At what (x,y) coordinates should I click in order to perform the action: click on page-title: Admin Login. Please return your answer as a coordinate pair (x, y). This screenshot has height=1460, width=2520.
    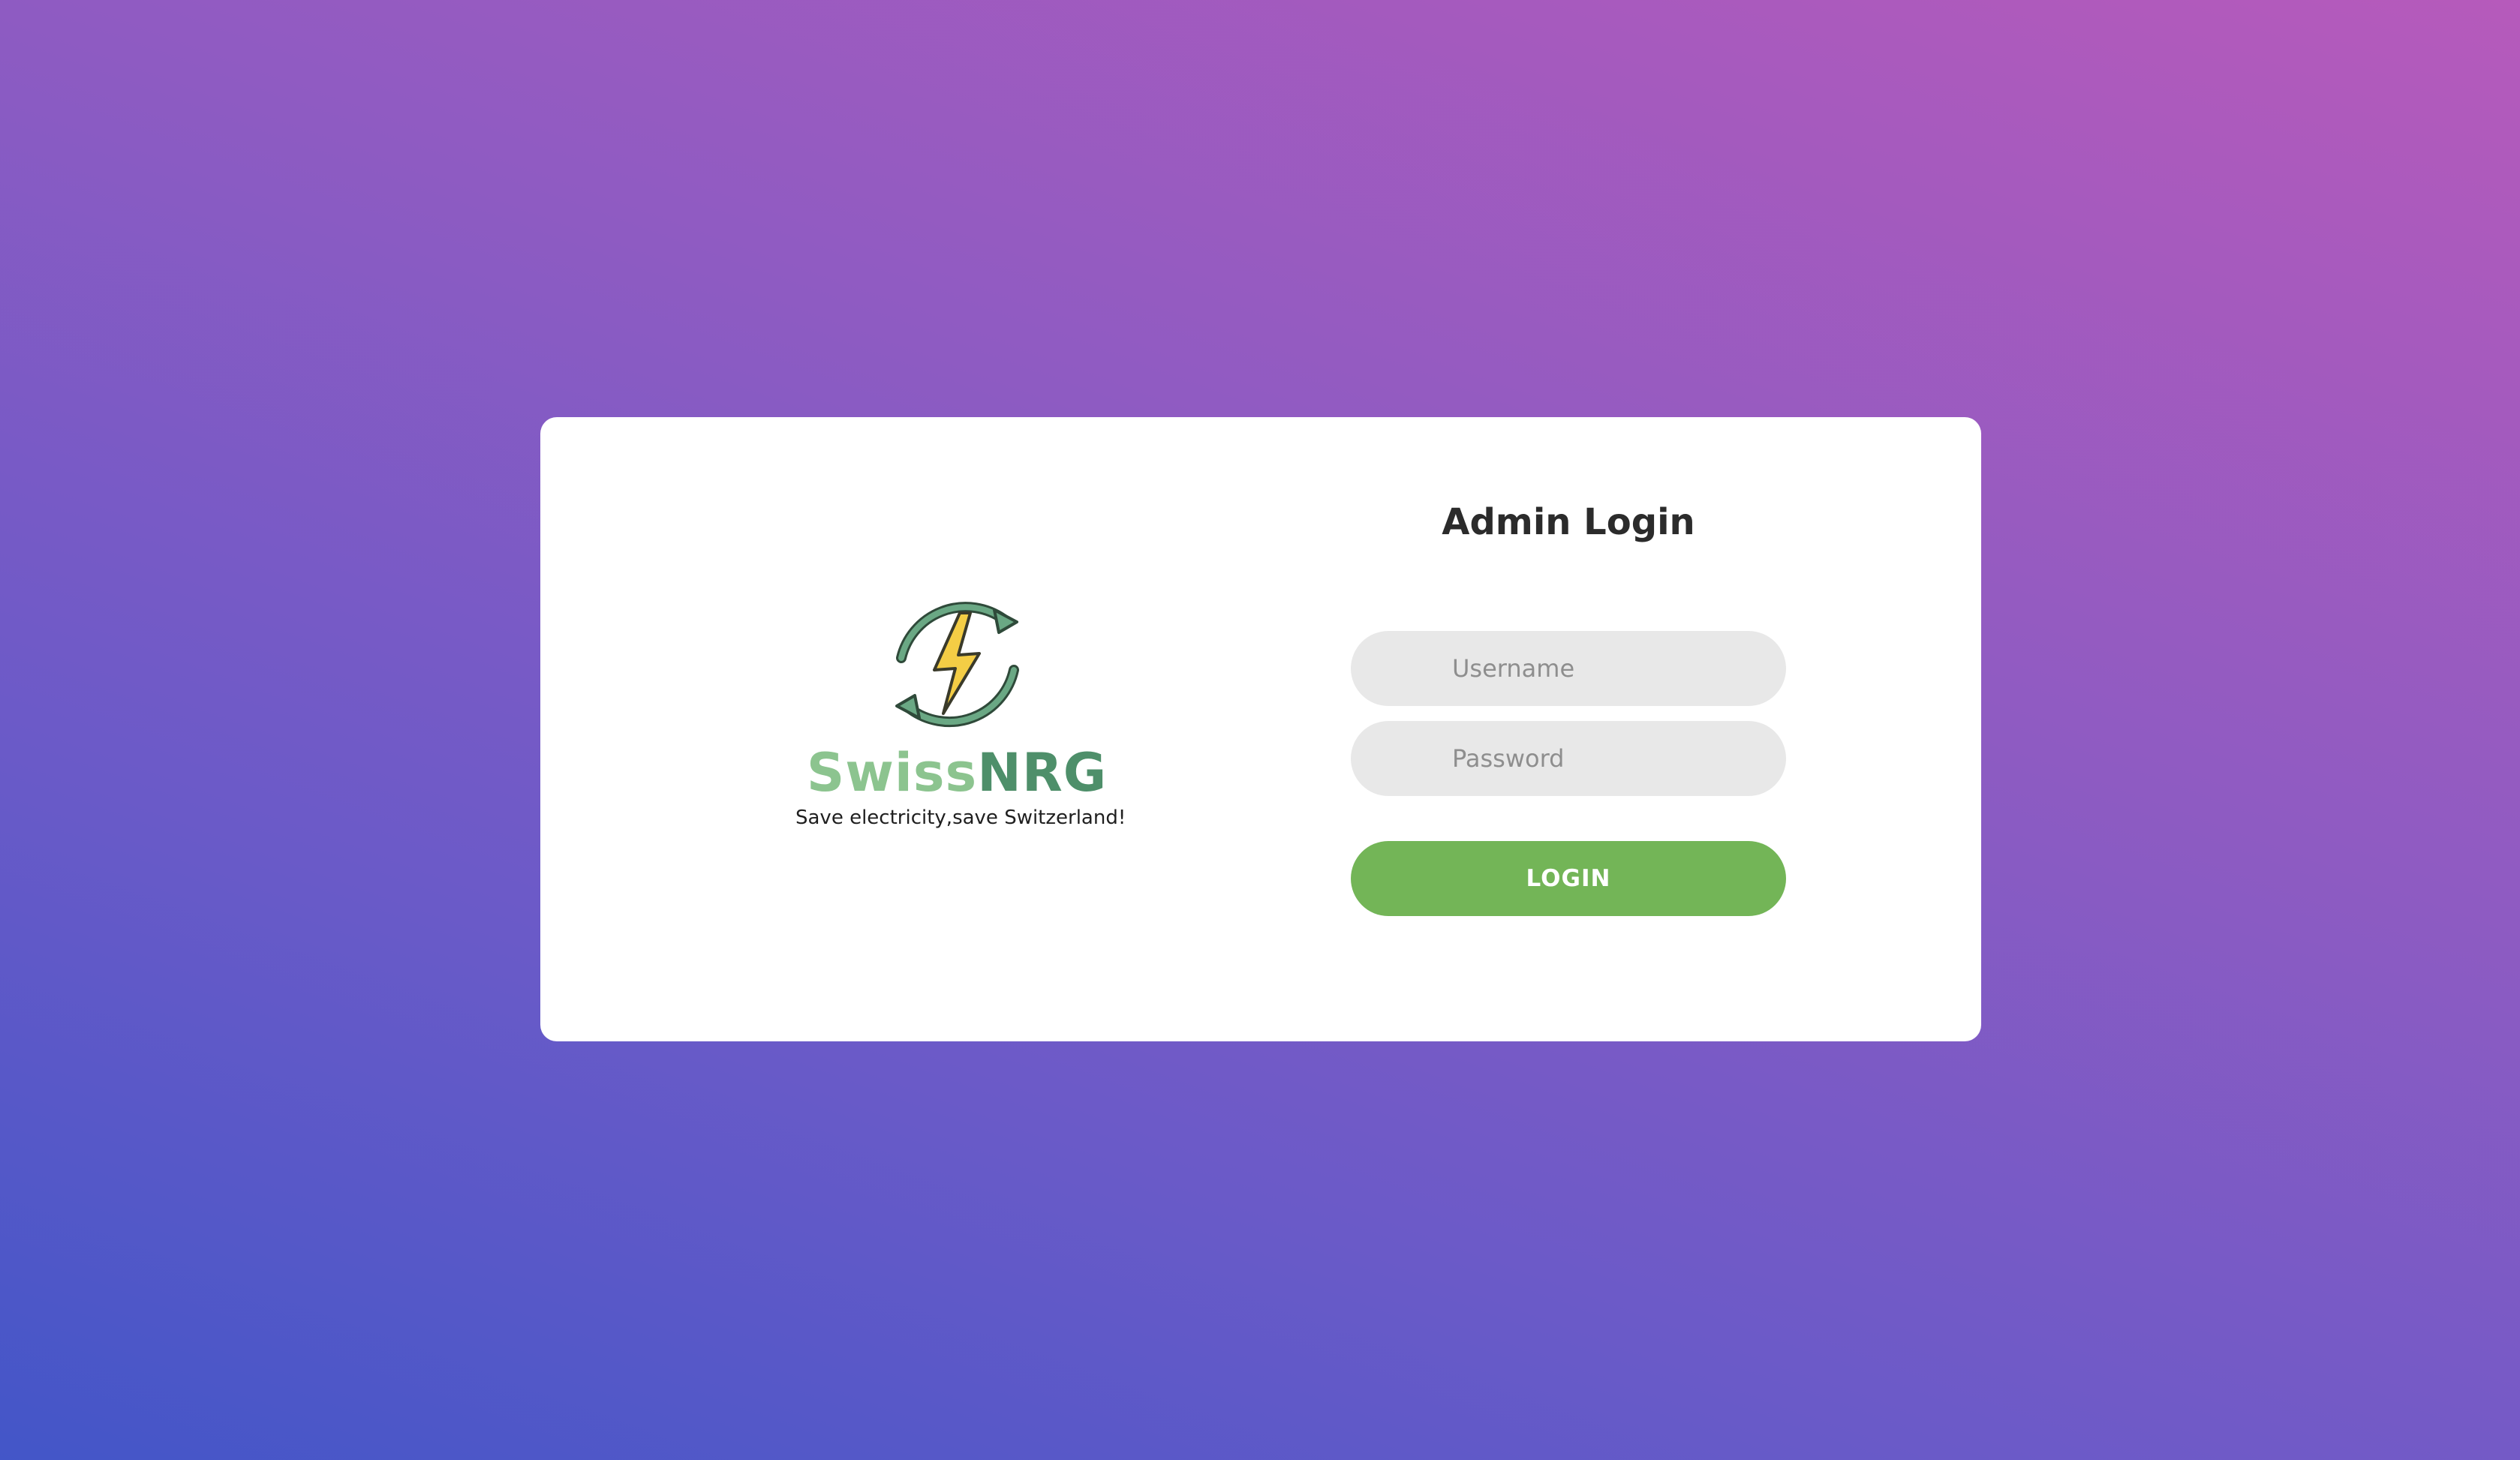
    Looking at the image, I should click on (1568, 522).